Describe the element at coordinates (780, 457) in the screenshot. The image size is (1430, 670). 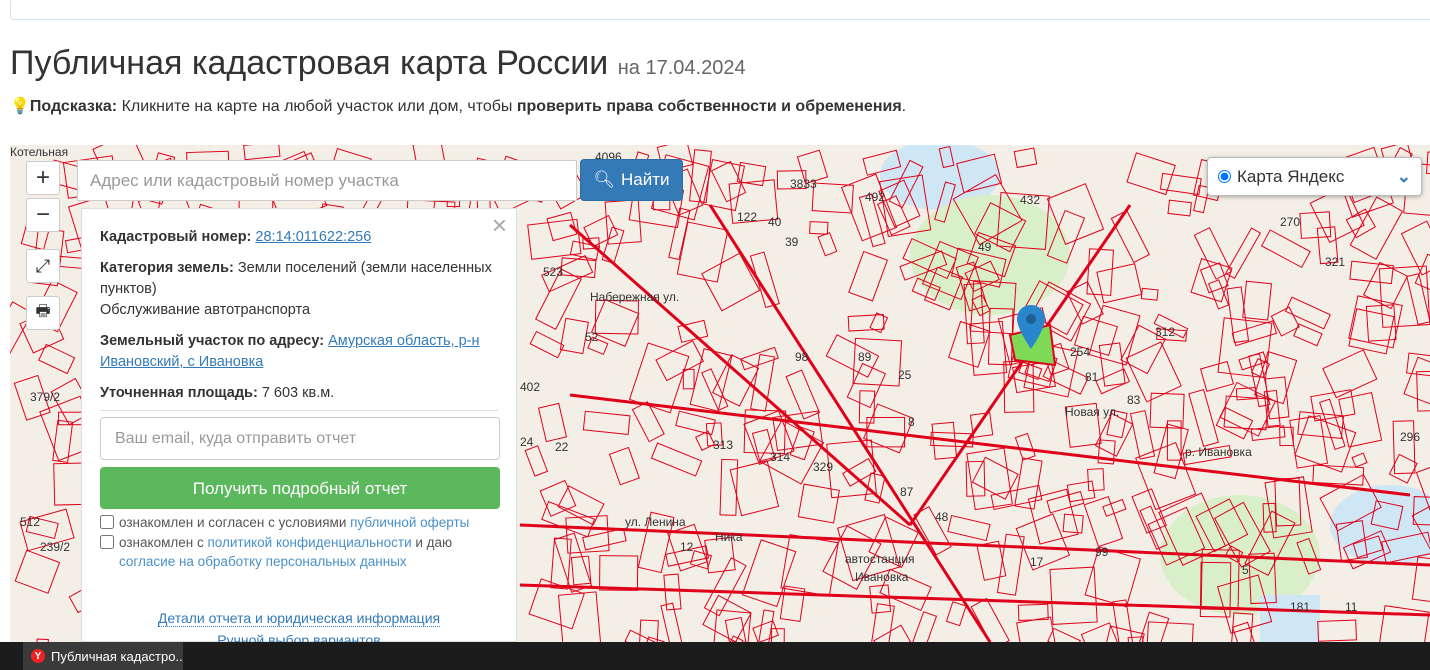
I see `map-label: 314` at that location.